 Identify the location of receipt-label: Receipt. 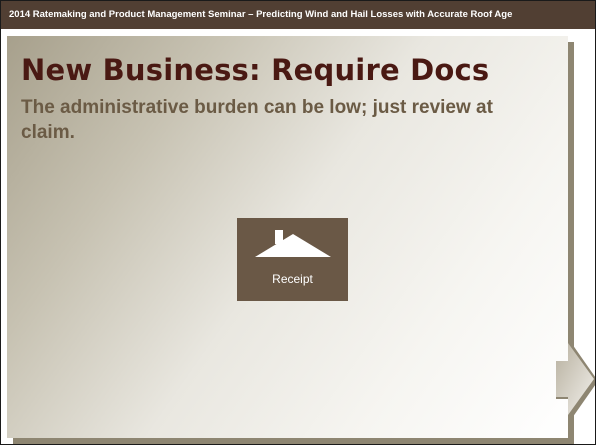
(292, 279).